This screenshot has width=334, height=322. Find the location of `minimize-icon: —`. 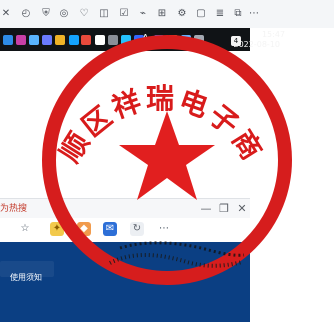

minimize-icon: — is located at coordinates (206, 209).